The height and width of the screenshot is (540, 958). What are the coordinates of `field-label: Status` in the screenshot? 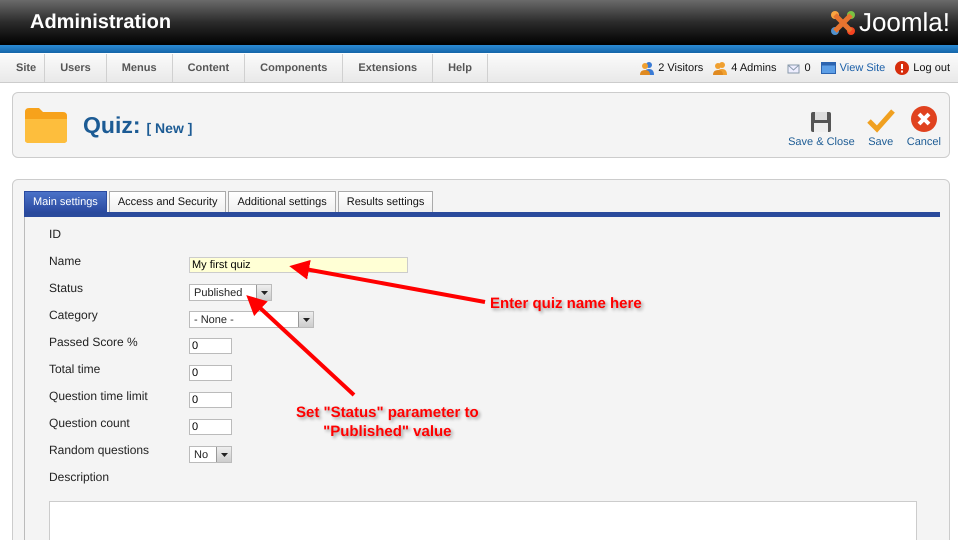 It's located at (66, 288).